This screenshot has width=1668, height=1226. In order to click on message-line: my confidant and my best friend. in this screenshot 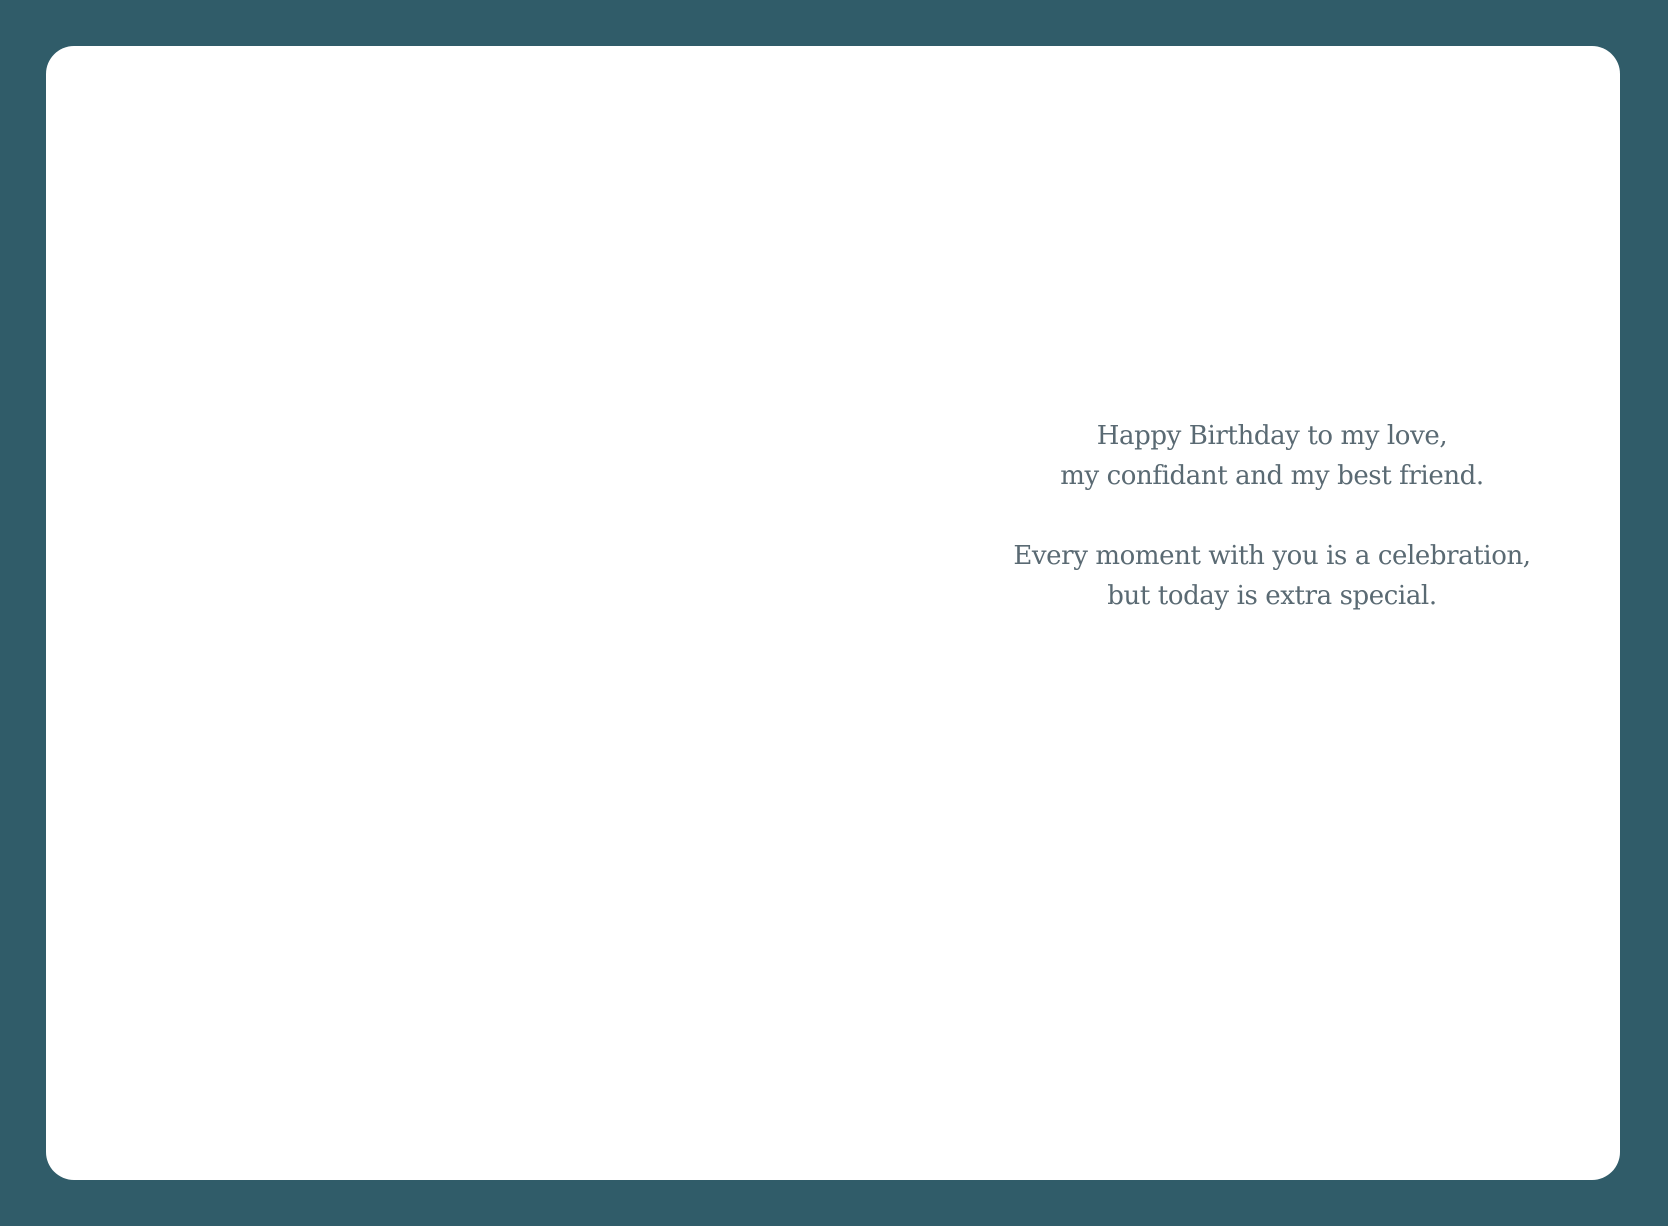, I will do `click(1272, 476)`.